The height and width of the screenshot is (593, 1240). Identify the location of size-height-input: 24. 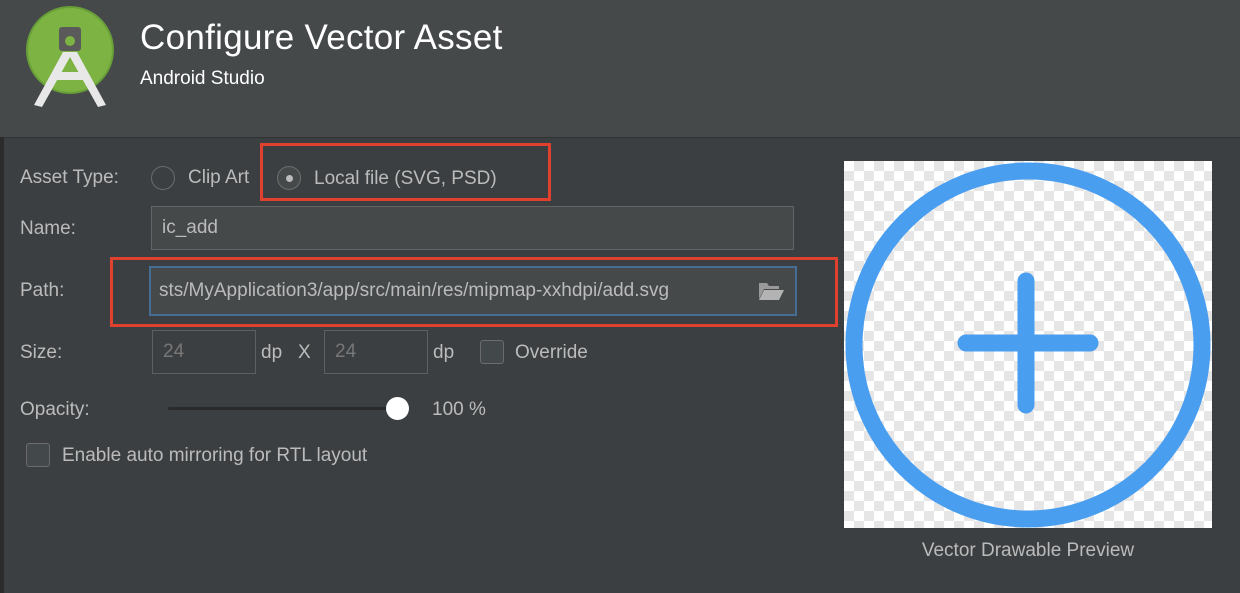
(376, 352).